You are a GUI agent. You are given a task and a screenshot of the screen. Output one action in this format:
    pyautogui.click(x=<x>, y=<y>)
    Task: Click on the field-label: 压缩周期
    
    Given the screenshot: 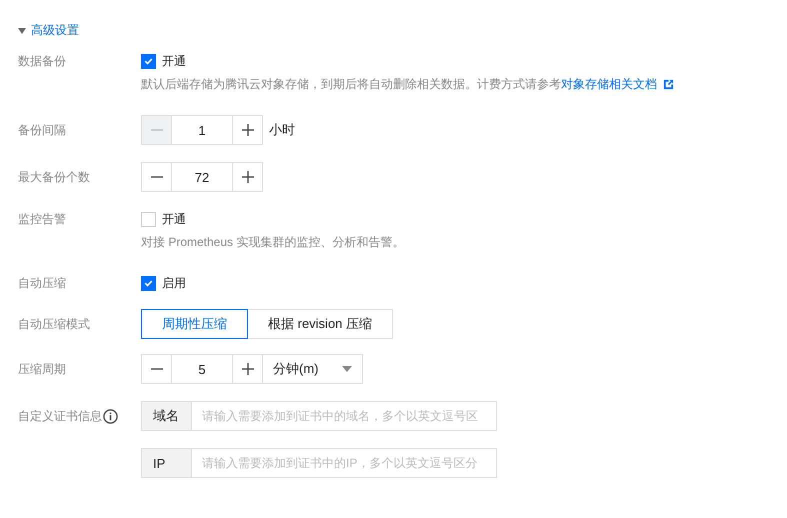 What is the action you would take?
    pyautogui.click(x=42, y=369)
    